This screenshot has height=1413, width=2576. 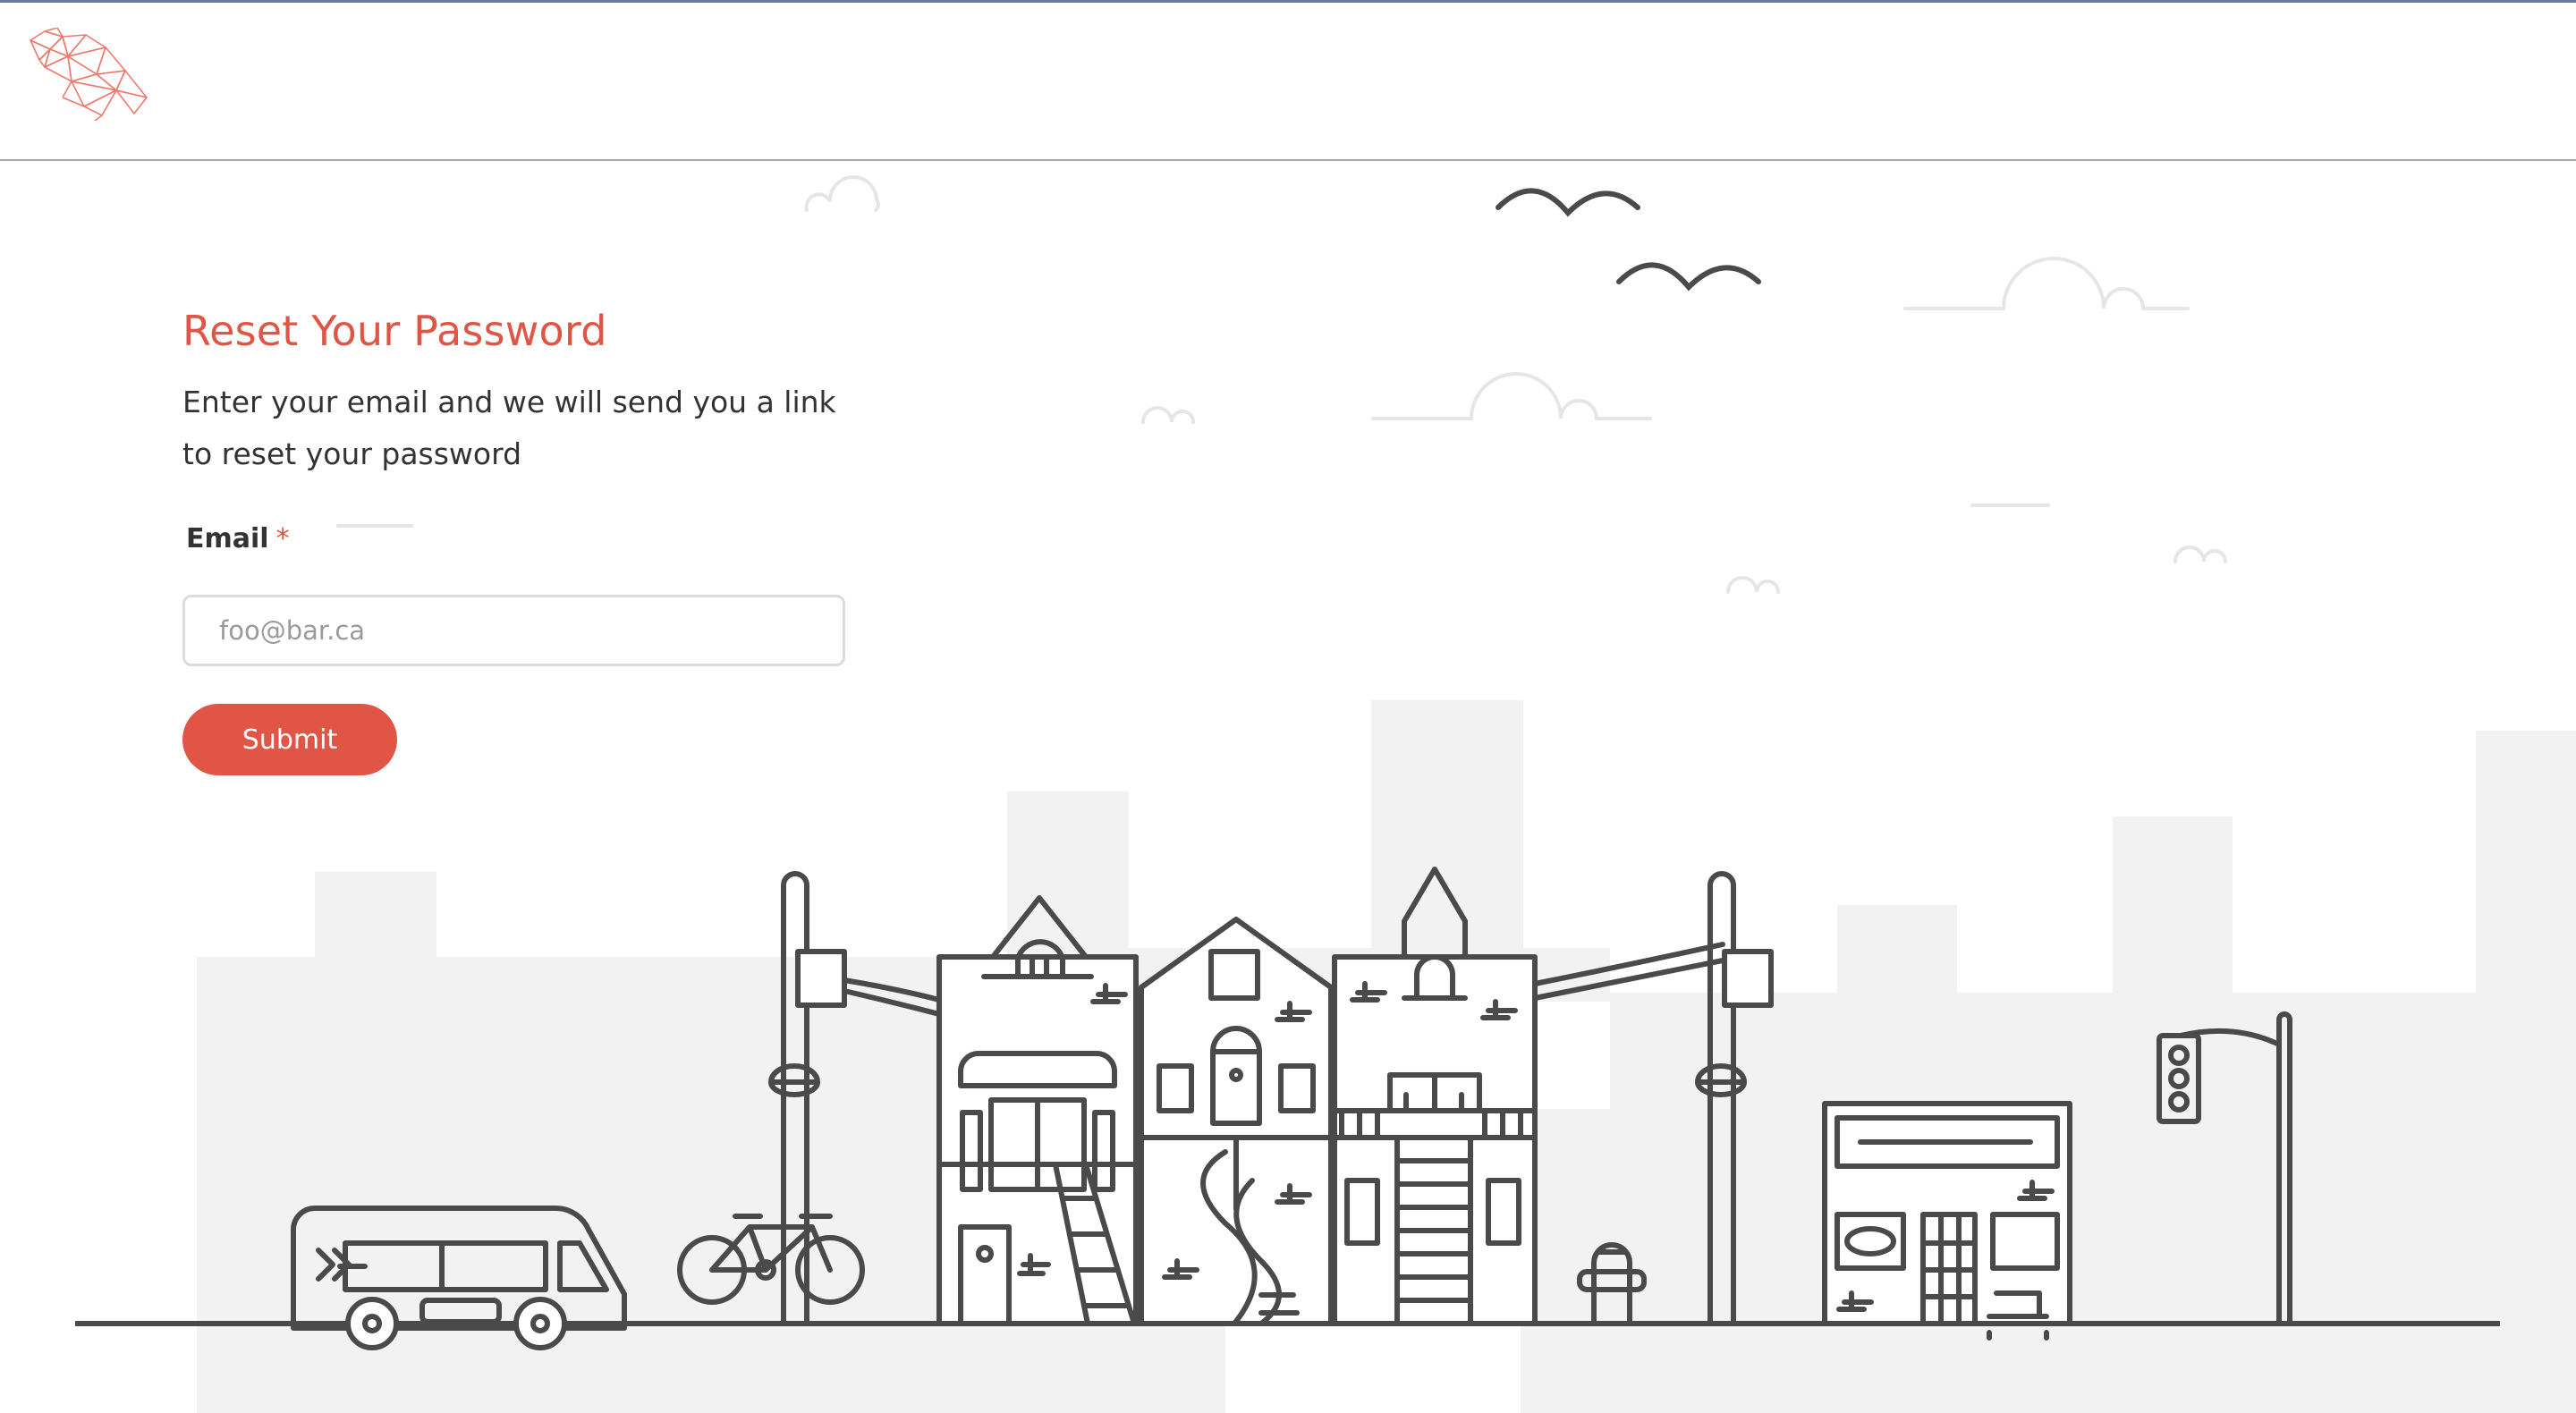 I want to click on email-input, so click(x=513, y=630).